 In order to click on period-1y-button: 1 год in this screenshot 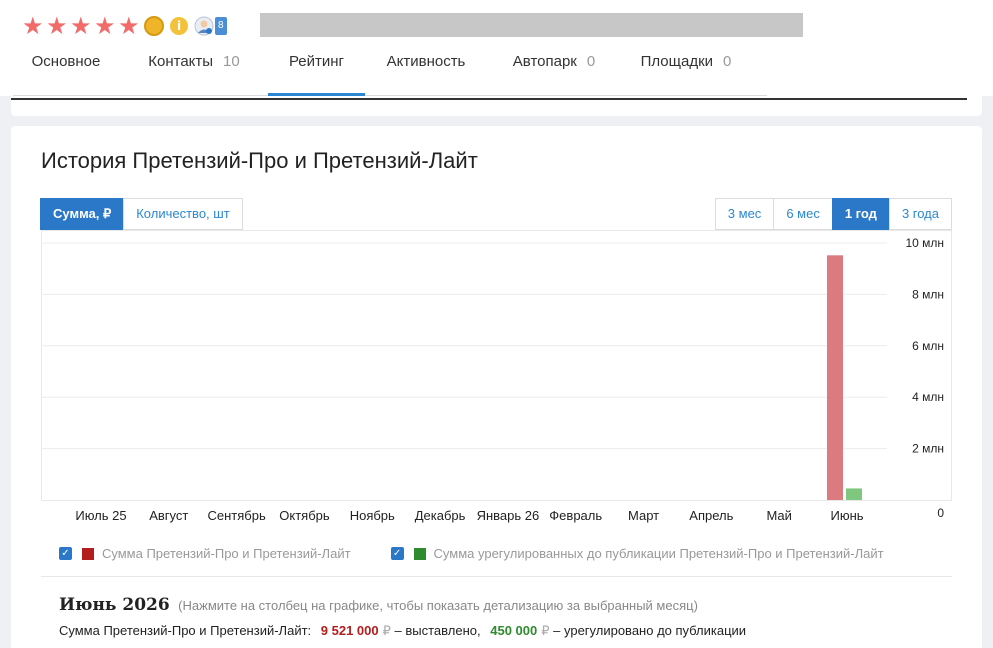, I will do `click(860, 214)`.